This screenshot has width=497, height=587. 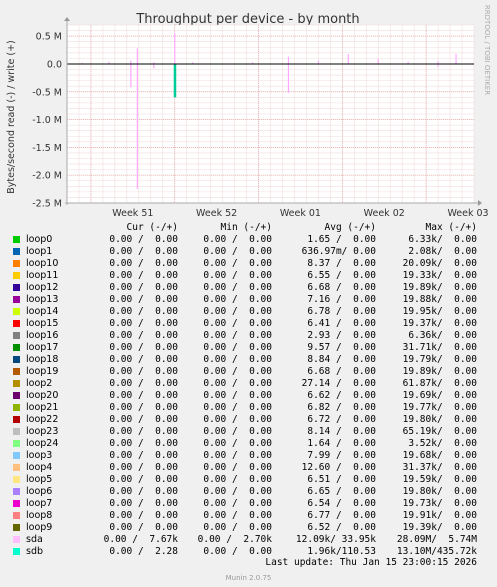 I want to click on series-sdb-read-bar, so click(x=175, y=80).